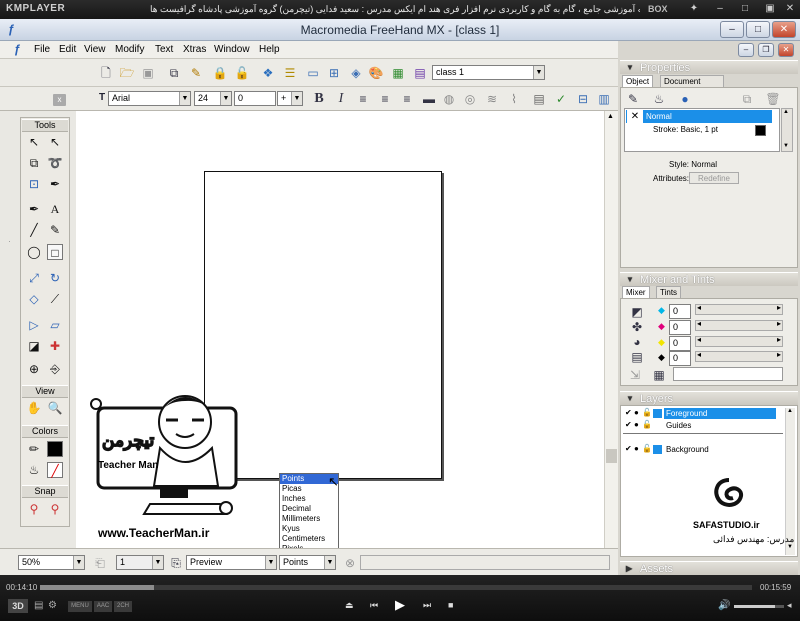 The width and height of the screenshot is (800, 621). Describe the element at coordinates (34, 369) in the screenshot. I see `perspective-tool-icon: ⊕` at that location.